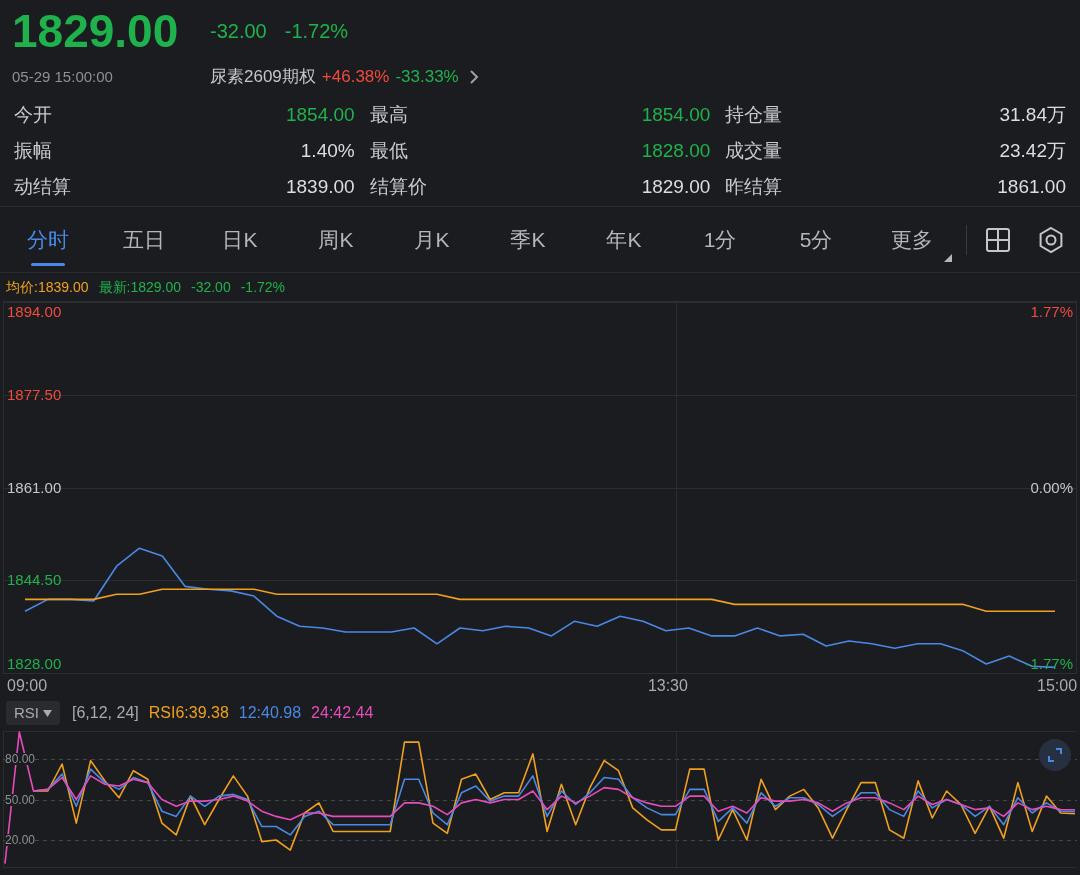 Image resolution: width=1080 pixels, height=875 pixels. What do you see at coordinates (63, 76) in the screenshot?
I see `quote-time: 05-29 15:00:00` at bounding box center [63, 76].